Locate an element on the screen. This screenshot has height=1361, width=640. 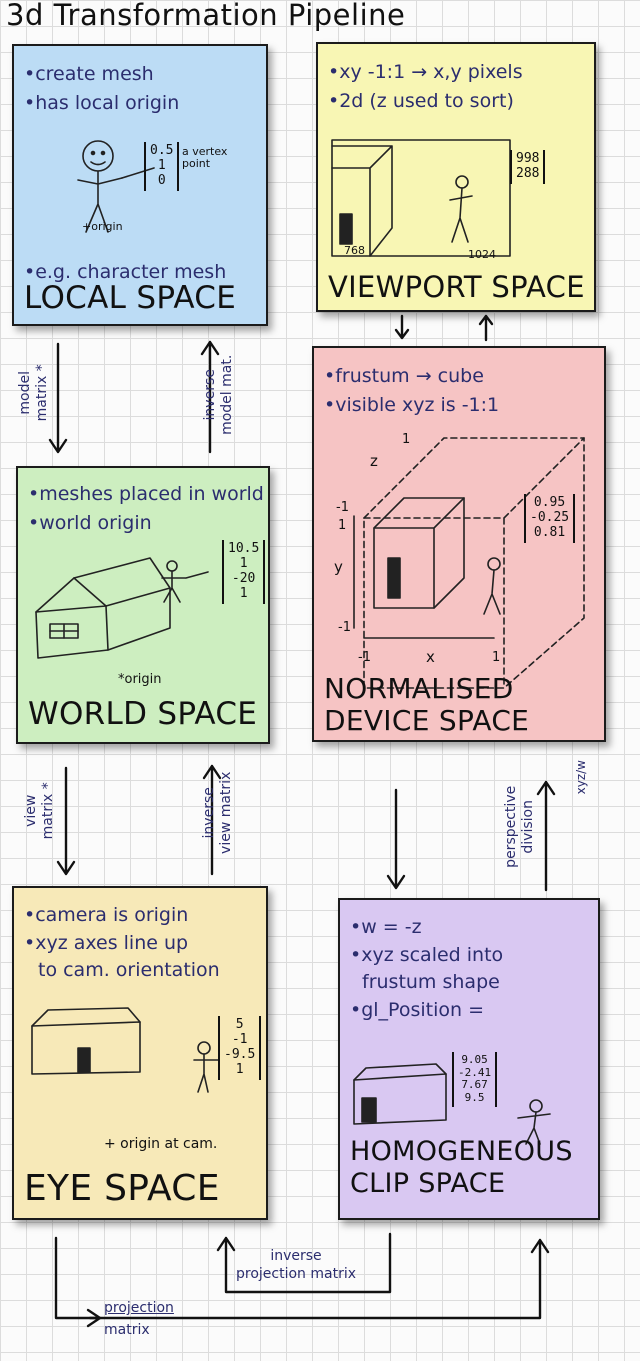
inverse-view-label: inverse view matrix is located at coordinates (218, 813).